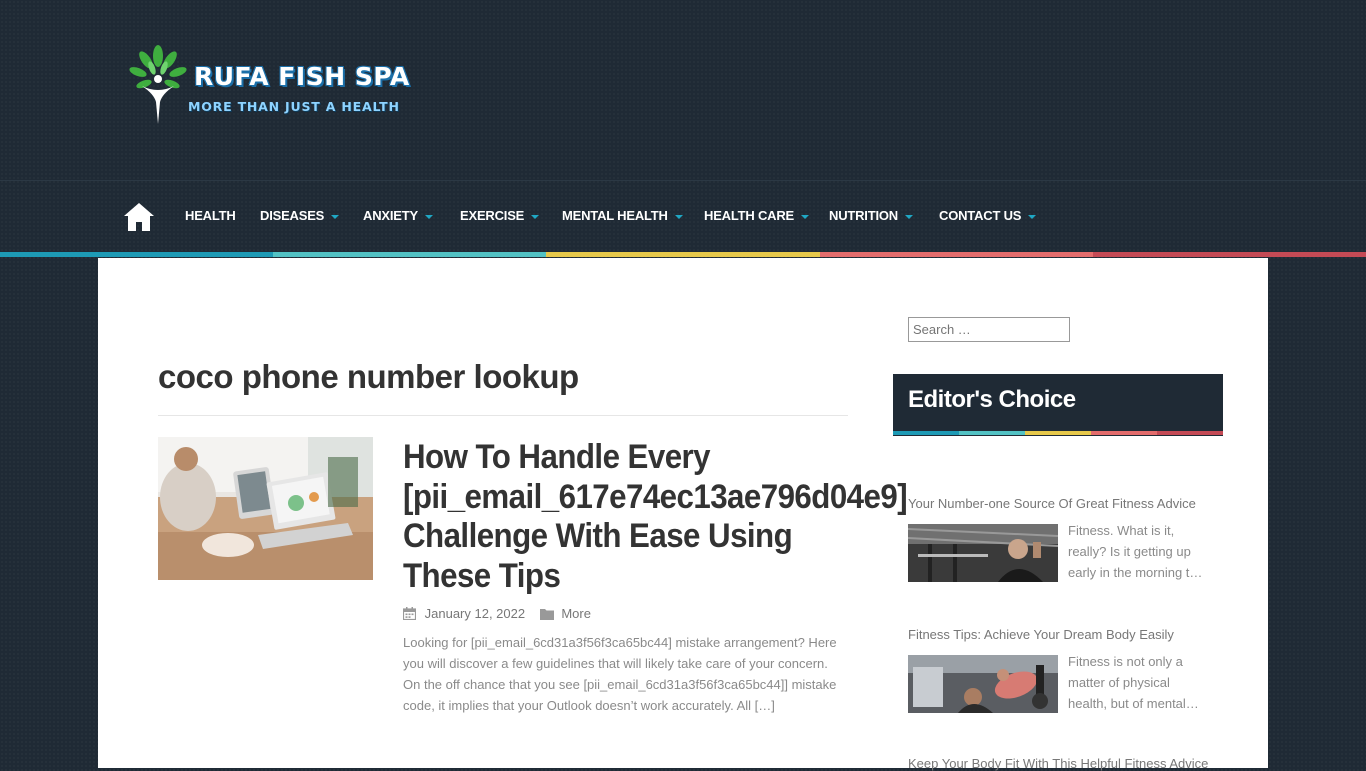 This screenshot has width=1366, height=771. Describe the element at coordinates (139, 217) in the screenshot. I see `home-icon` at that location.